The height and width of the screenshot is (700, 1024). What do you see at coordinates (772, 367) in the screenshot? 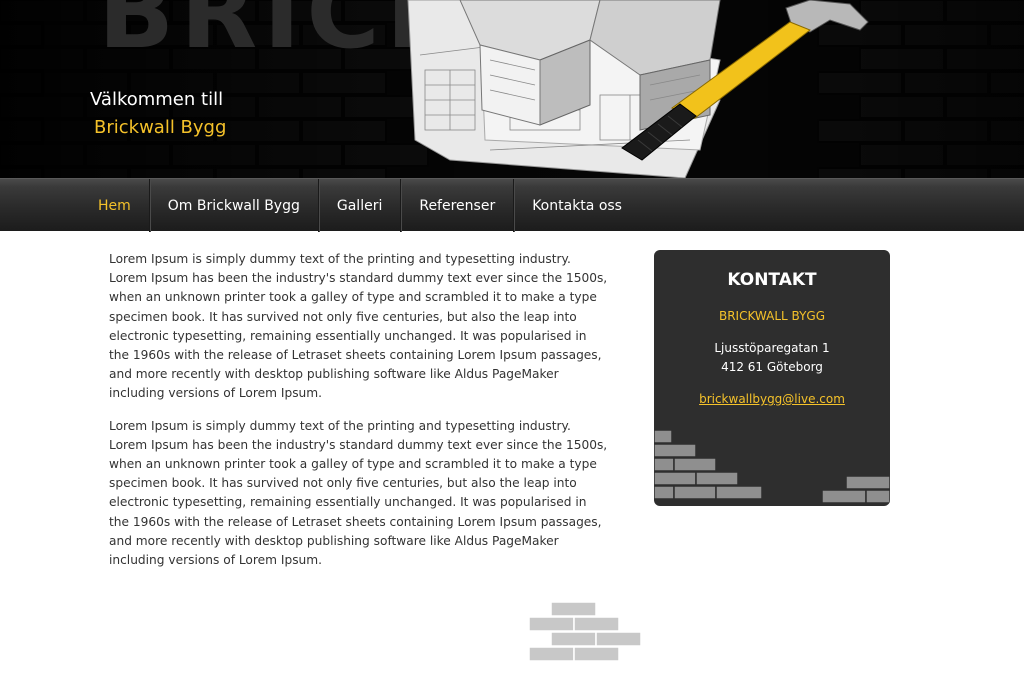
I see `contact-city: 412 61 Göteborg` at bounding box center [772, 367].